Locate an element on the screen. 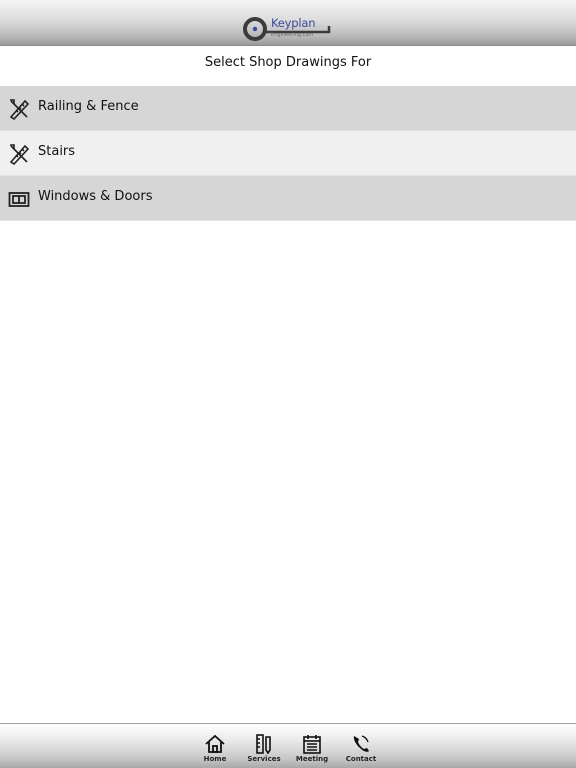  logo-text: Keyplan is located at coordinates (293, 23).